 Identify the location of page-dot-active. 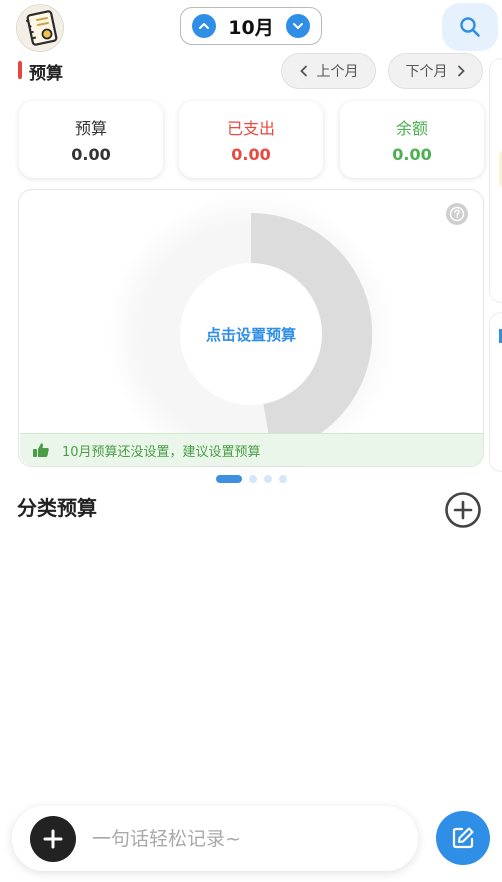
(229, 479).